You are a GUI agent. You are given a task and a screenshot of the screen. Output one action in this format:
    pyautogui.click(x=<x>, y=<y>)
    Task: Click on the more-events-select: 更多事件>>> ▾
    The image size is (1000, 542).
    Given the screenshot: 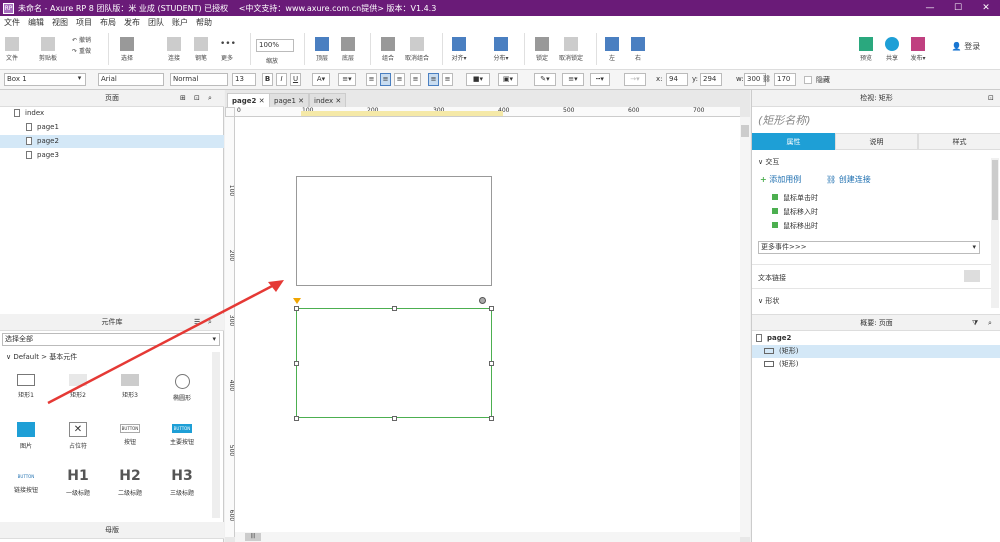 What is the action you would take?
    pyautogui.click(x=869, y=247)
    